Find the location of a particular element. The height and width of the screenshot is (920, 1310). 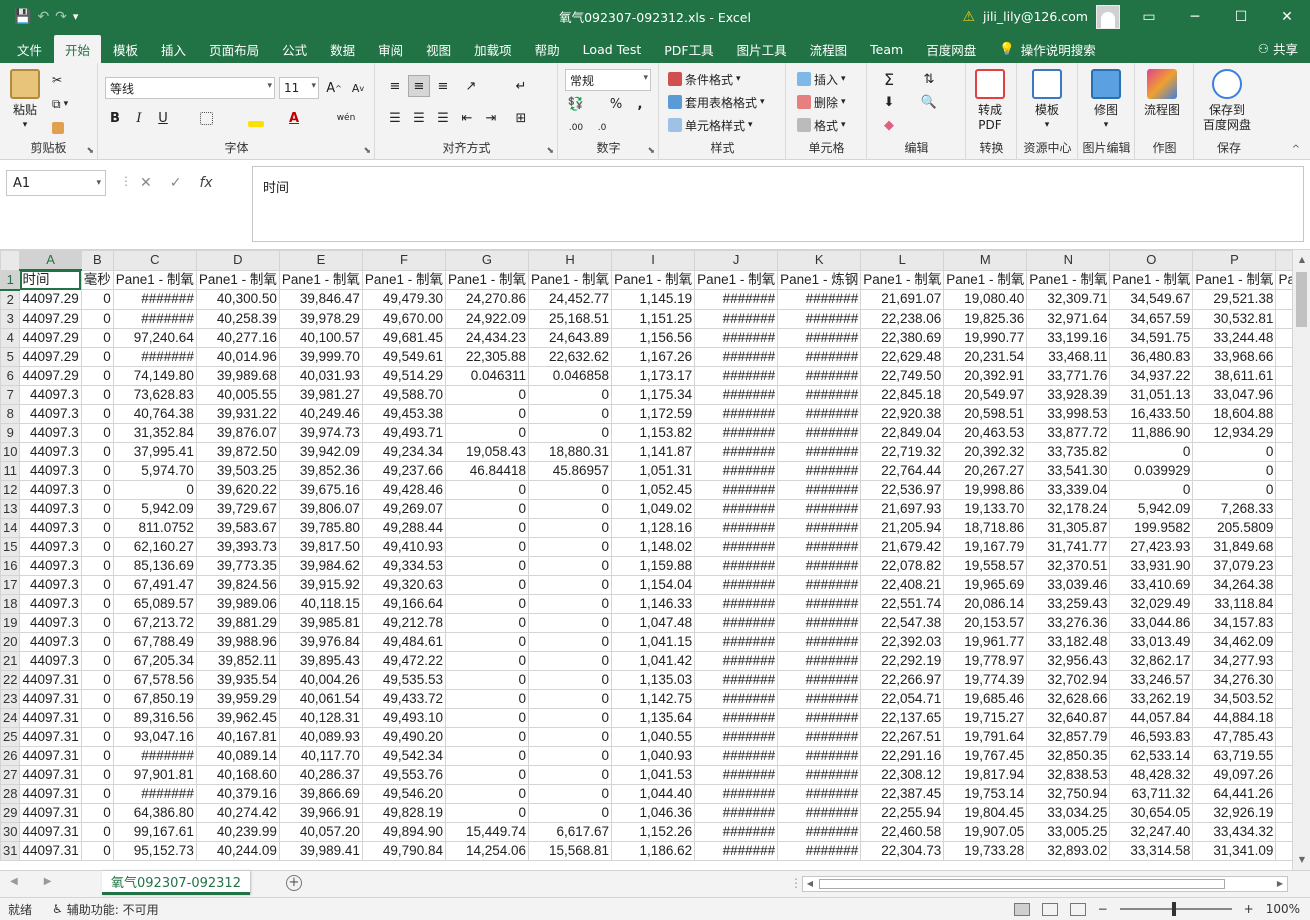

cell: 19,998.86 is located at coordinates (985, 489).